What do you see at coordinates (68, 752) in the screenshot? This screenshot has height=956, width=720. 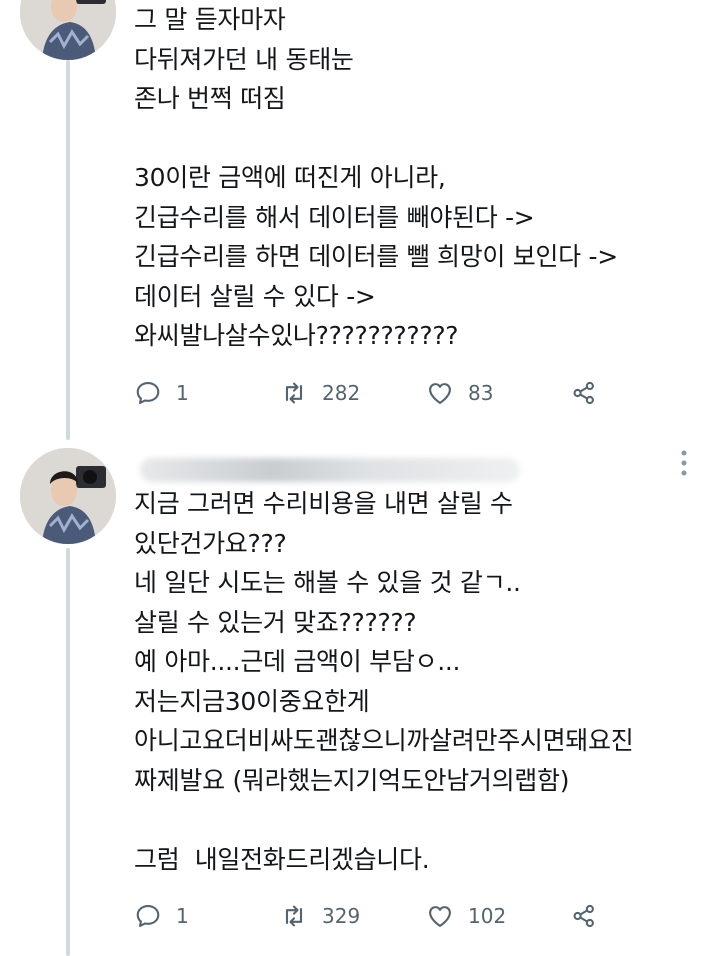 I see `thread-line-bottom` at bounding box center [68, 752].